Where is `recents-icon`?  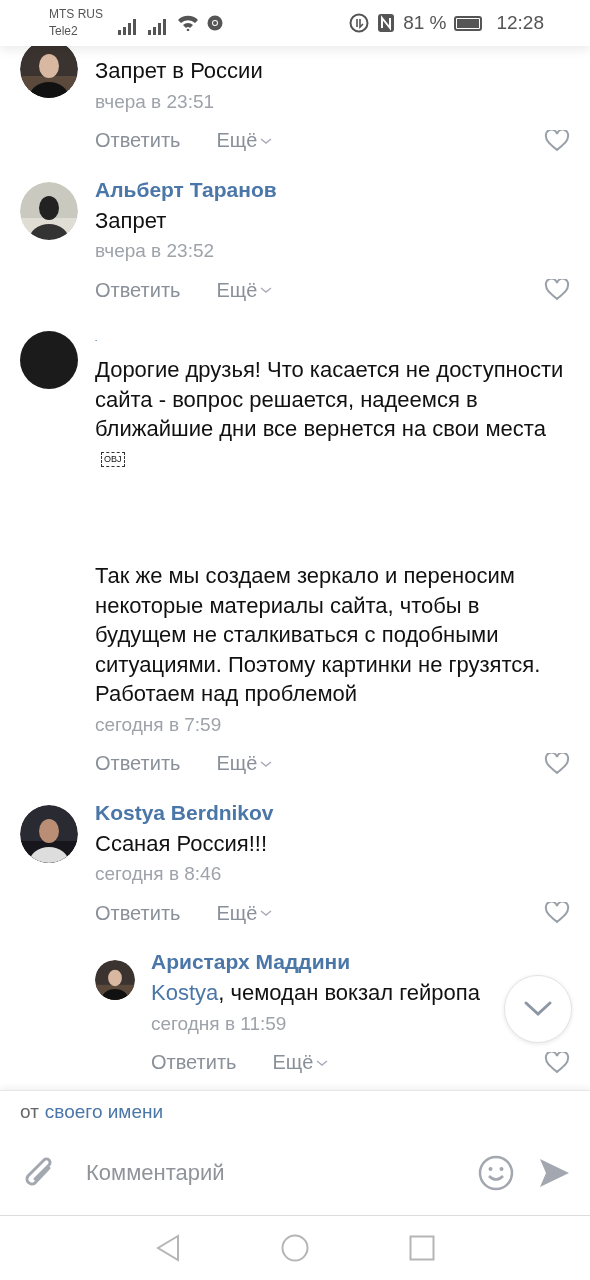
recents-icon is located at coordinates (422, 1248).